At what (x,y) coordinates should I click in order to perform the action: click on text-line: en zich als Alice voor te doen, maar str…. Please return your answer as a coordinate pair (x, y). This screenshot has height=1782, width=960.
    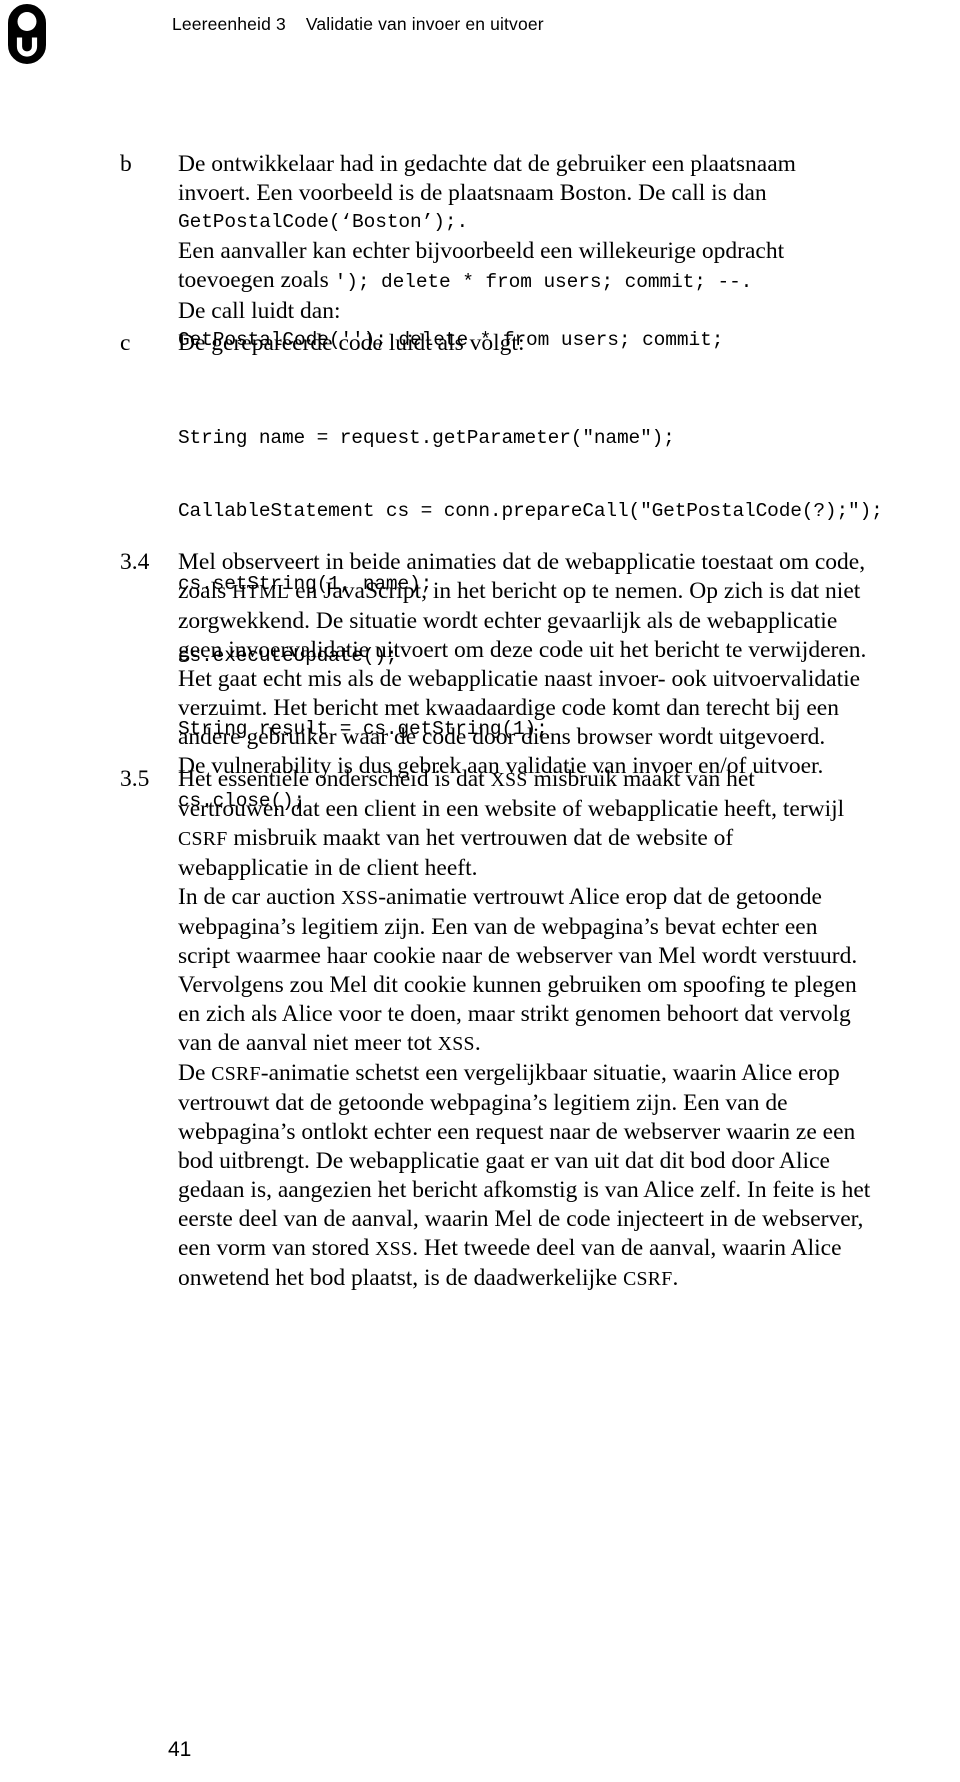
    Looking at the image, I should click on (514, 1014).